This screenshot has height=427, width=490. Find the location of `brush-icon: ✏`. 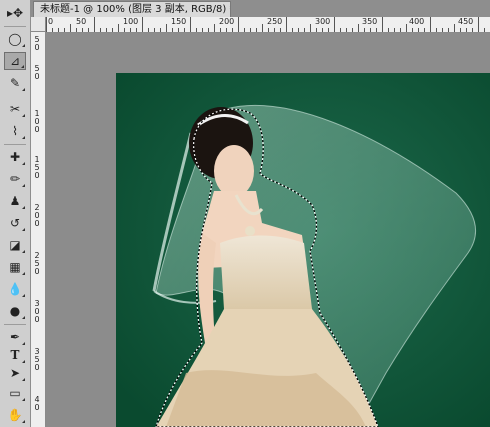

brush-icon: ✏ is located at coordinates (15, 179).